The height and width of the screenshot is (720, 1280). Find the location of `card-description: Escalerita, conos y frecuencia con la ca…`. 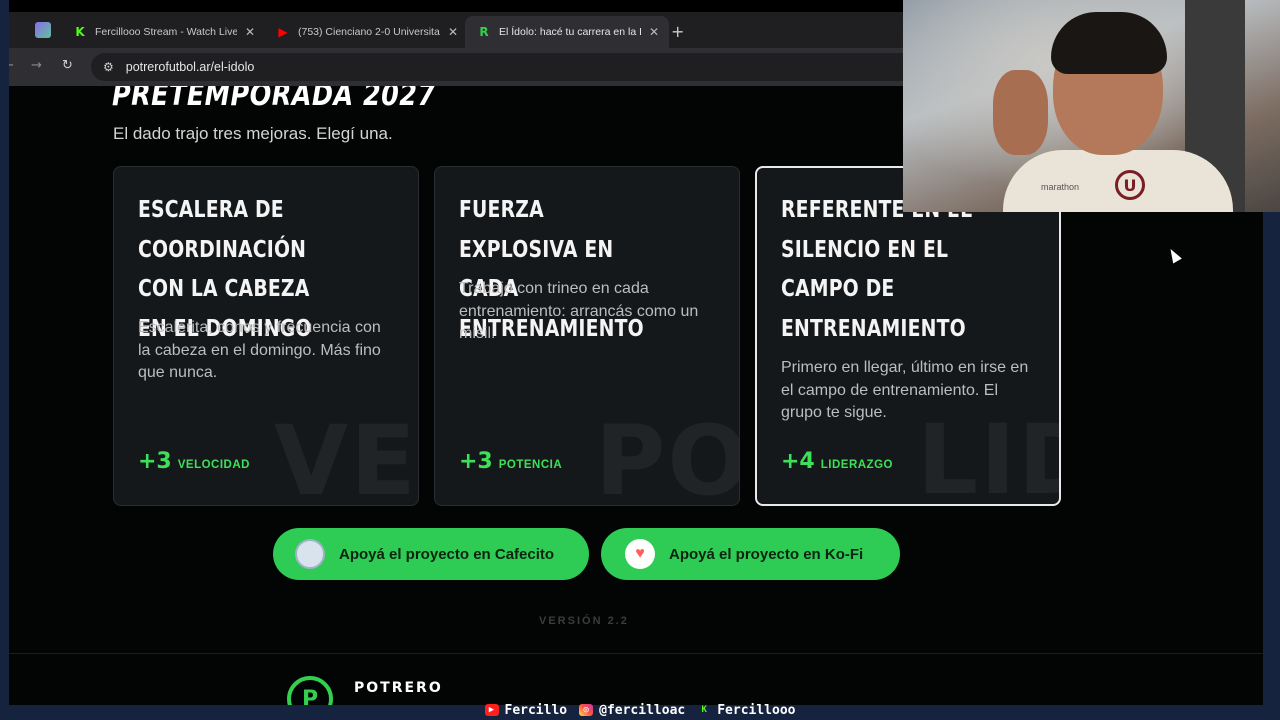

card-description: Escalerita, conos y frecuencia con la ca… is located at coordinates (259, 350).